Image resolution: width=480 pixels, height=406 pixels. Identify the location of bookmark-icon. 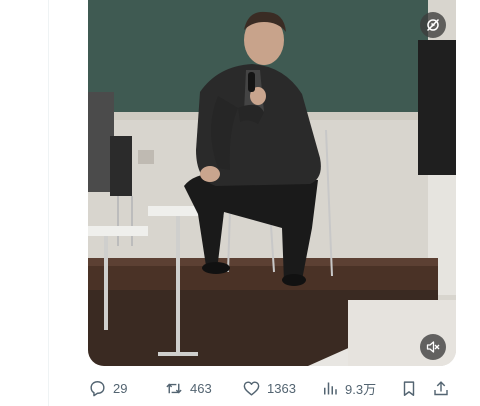
(409, 388).